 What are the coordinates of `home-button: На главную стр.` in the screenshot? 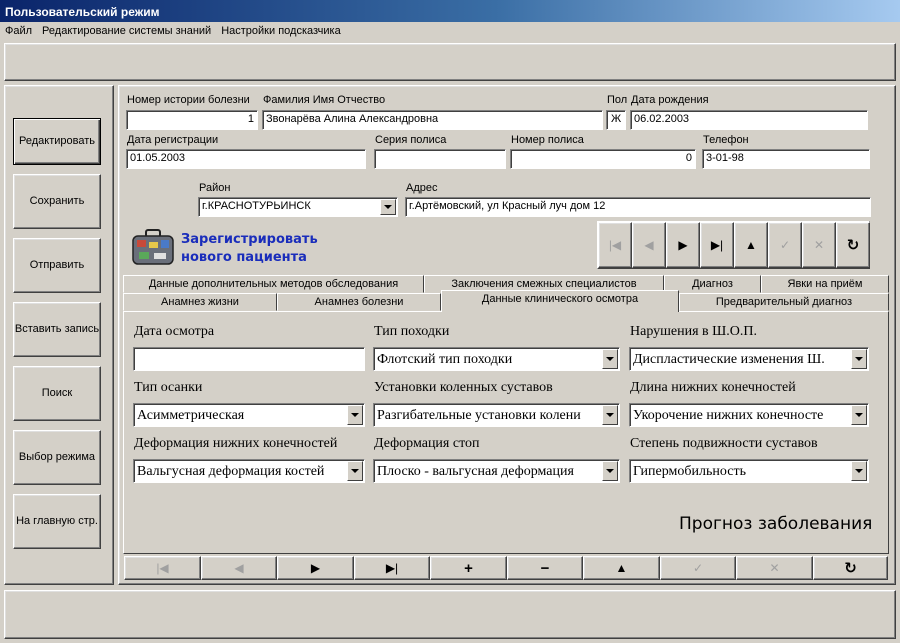 It's located at (57, 521).